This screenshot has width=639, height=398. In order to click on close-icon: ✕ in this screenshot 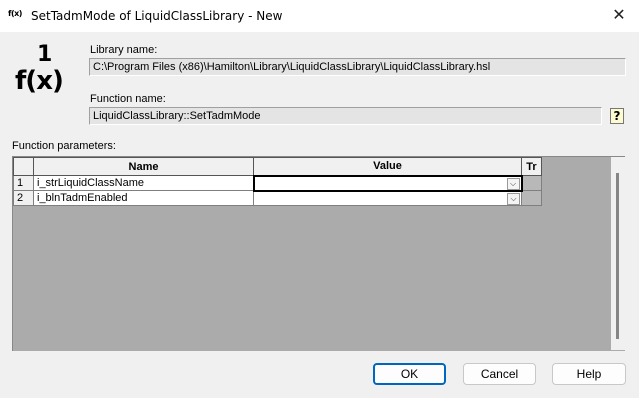, I will do `click(619, 14)`.